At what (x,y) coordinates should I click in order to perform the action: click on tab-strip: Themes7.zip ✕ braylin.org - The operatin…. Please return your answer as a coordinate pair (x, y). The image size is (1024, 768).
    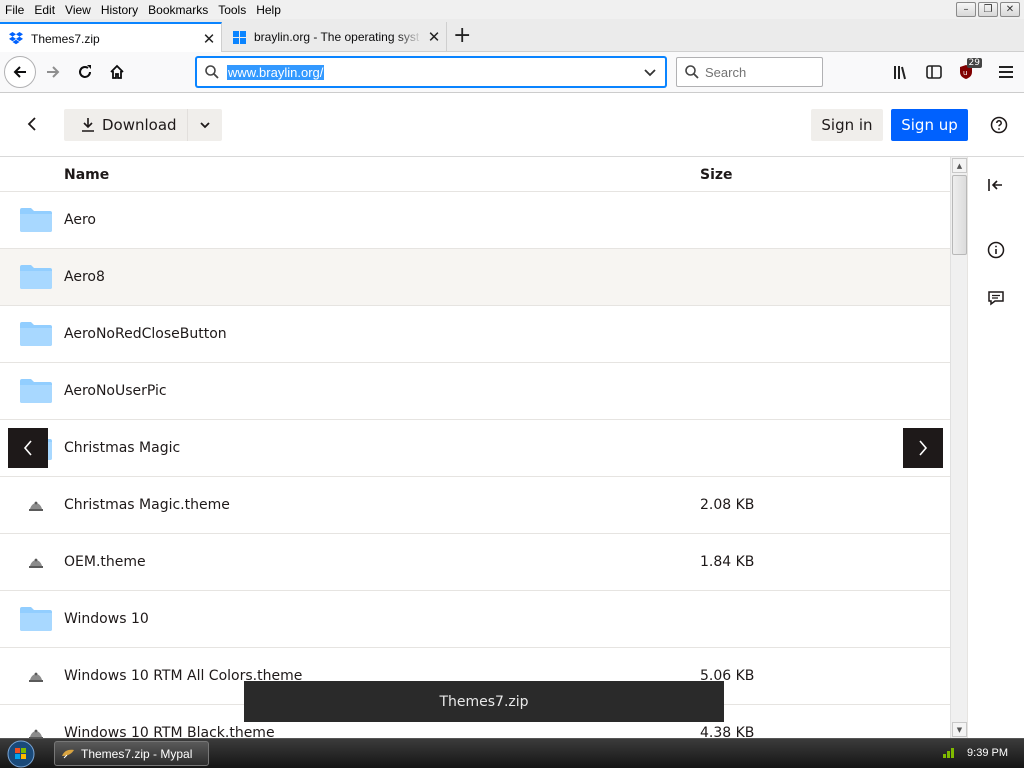
    Looking at the image, I should click on (512, 36).